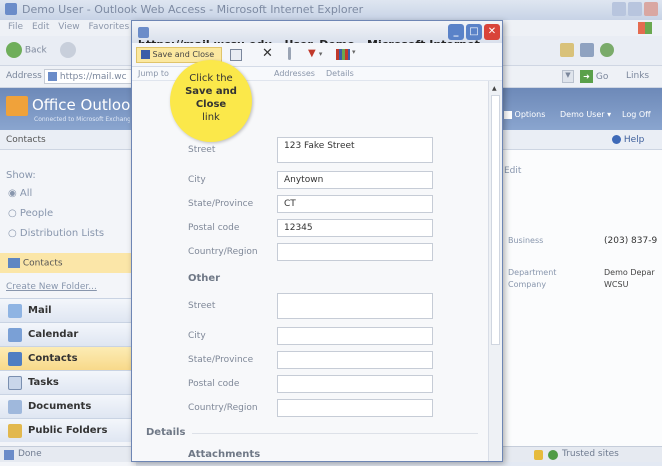 This screenshot has width=662, height=466. Describe the element at coordinates (294, 73) in the screenshot. I see `addresses-link: Addresses` at that location.